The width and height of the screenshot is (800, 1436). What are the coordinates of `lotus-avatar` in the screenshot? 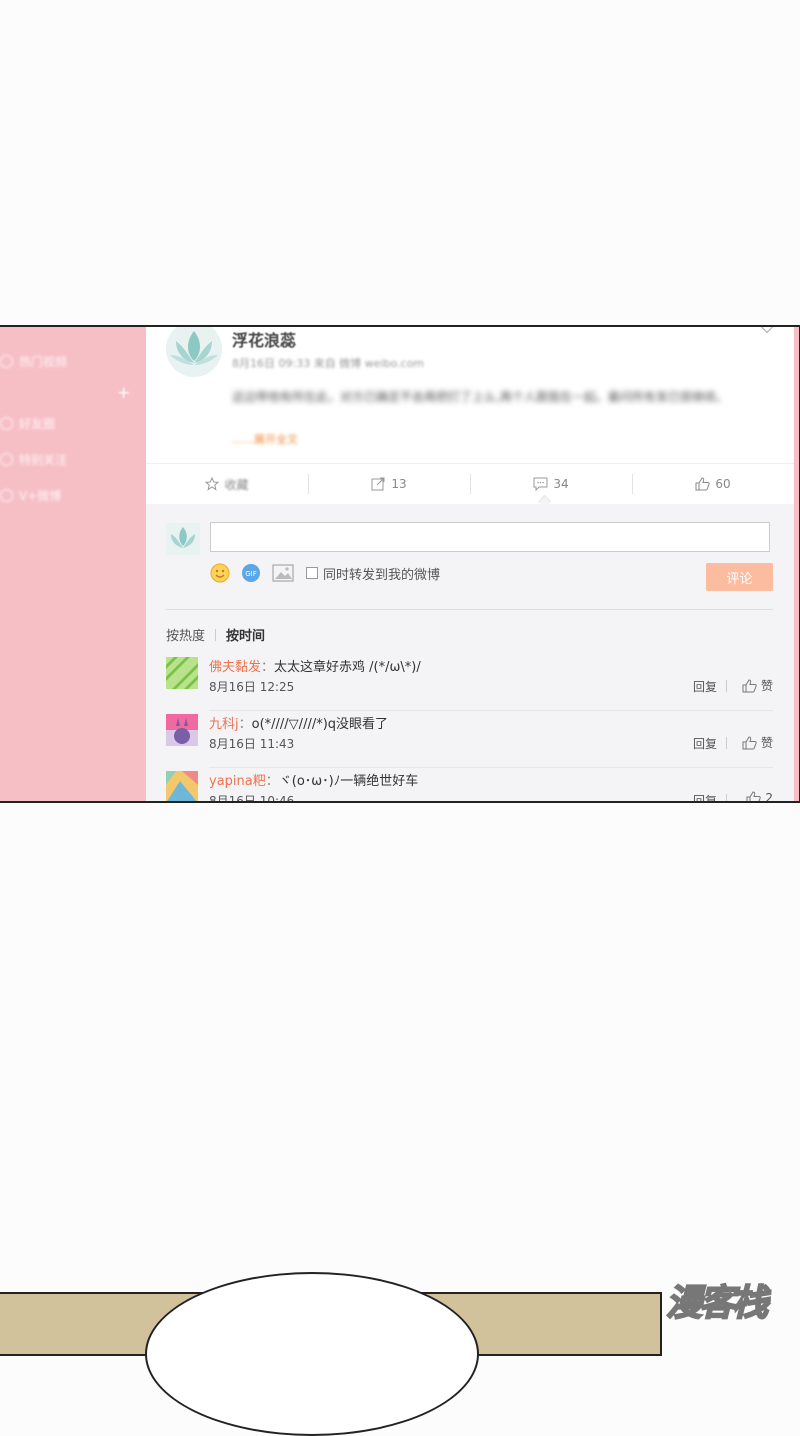 It's located at (194, 352).